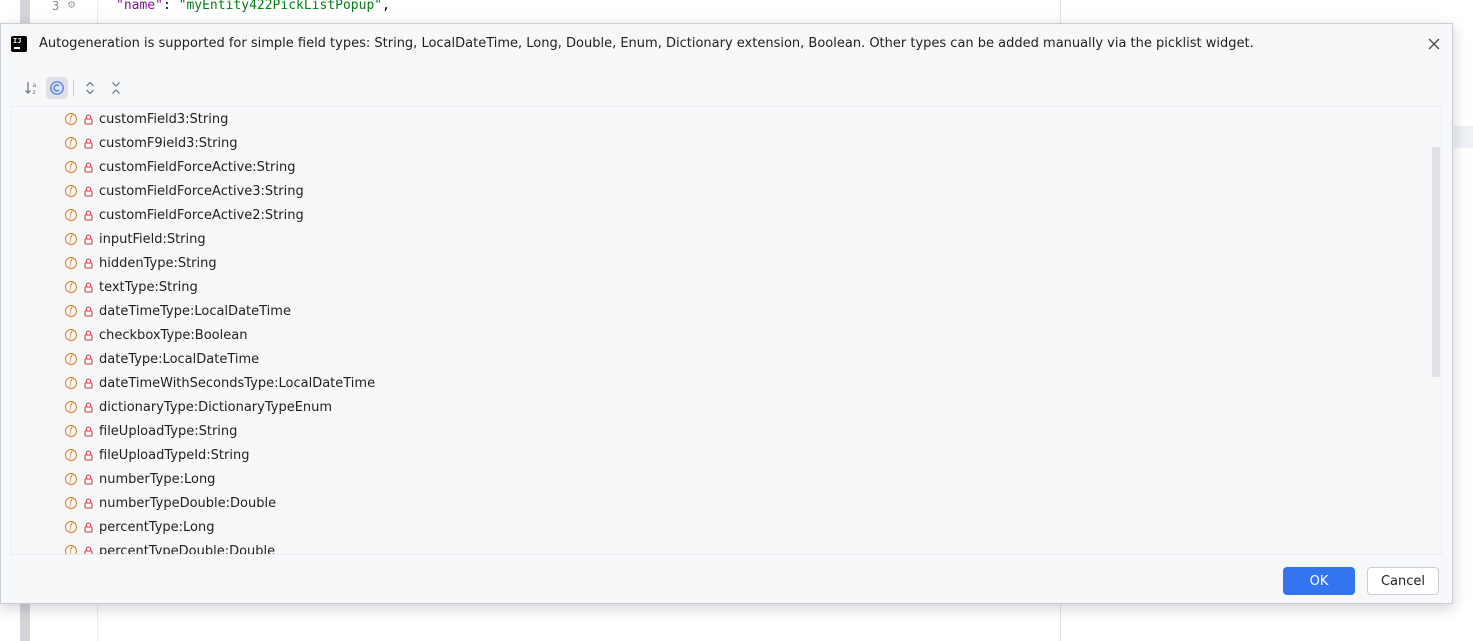 The image size is (1473, 641). Describe the element at coordinates (148, 287) in the screenshot. I see `list-item-label: textType:String` at that location.